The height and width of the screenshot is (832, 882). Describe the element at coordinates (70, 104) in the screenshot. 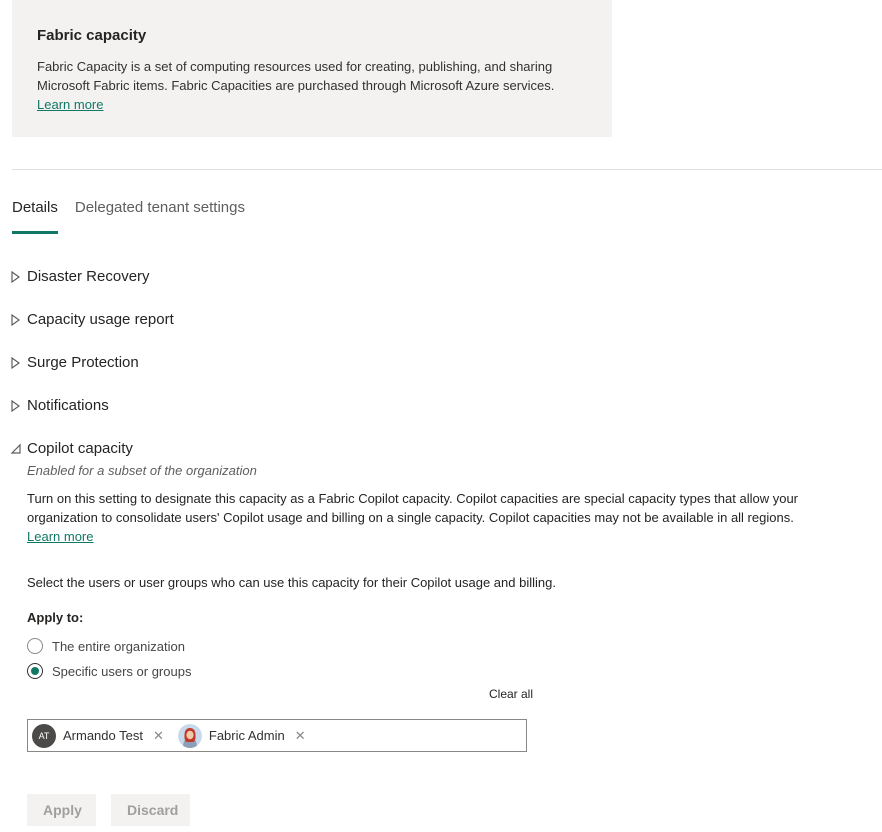

I see `info-card-learn-more-link: Learn more` at that location.